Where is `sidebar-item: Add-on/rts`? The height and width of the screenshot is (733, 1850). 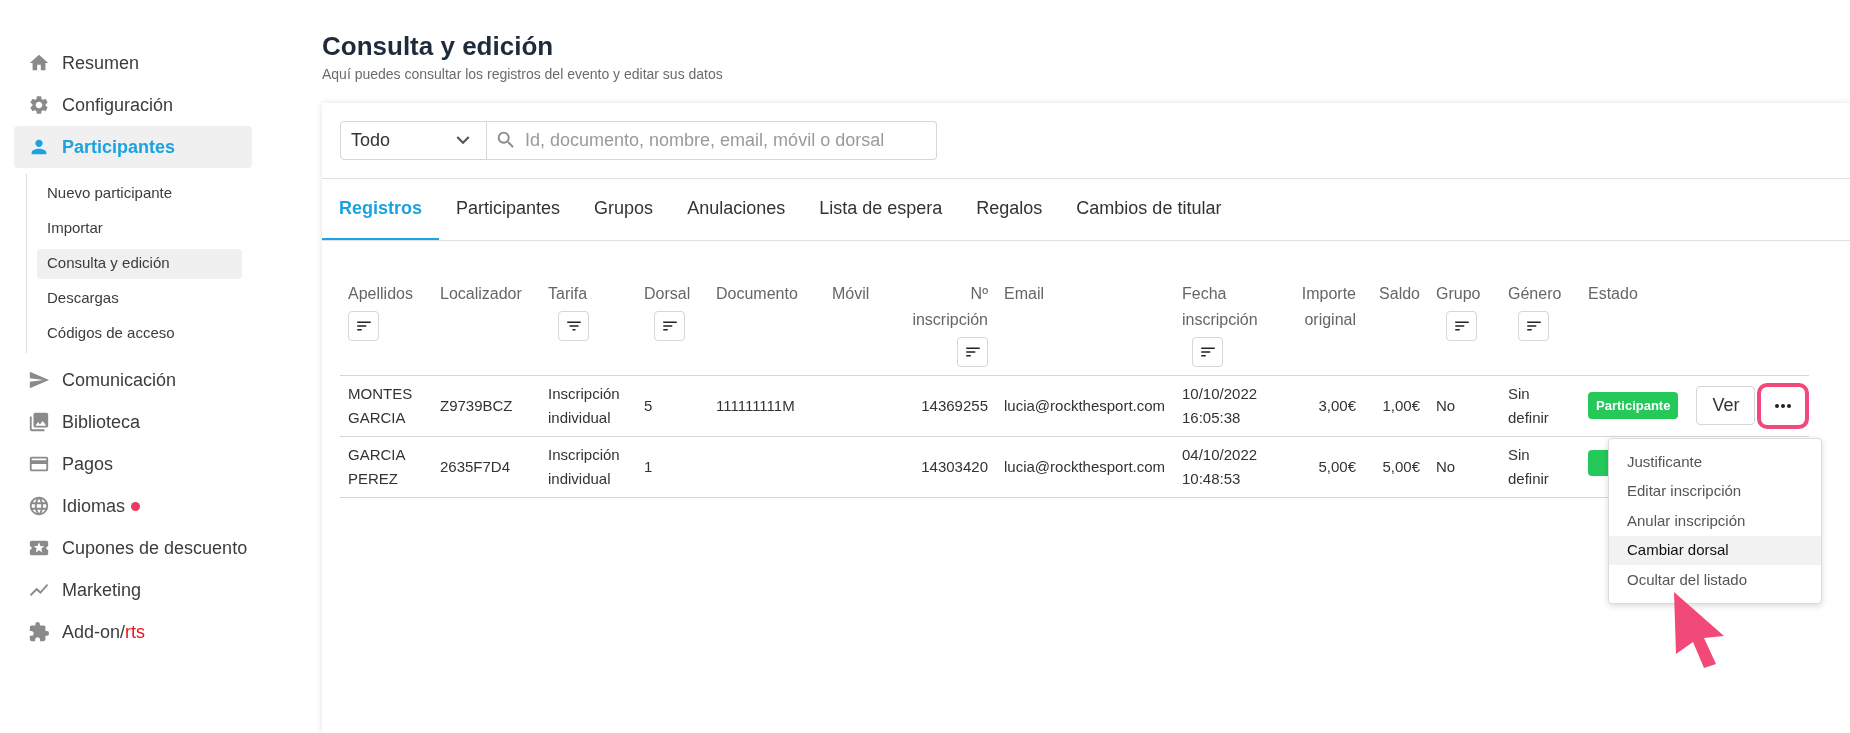
sidebar-item: Add-on/rts is located at coordinates (133, 632).